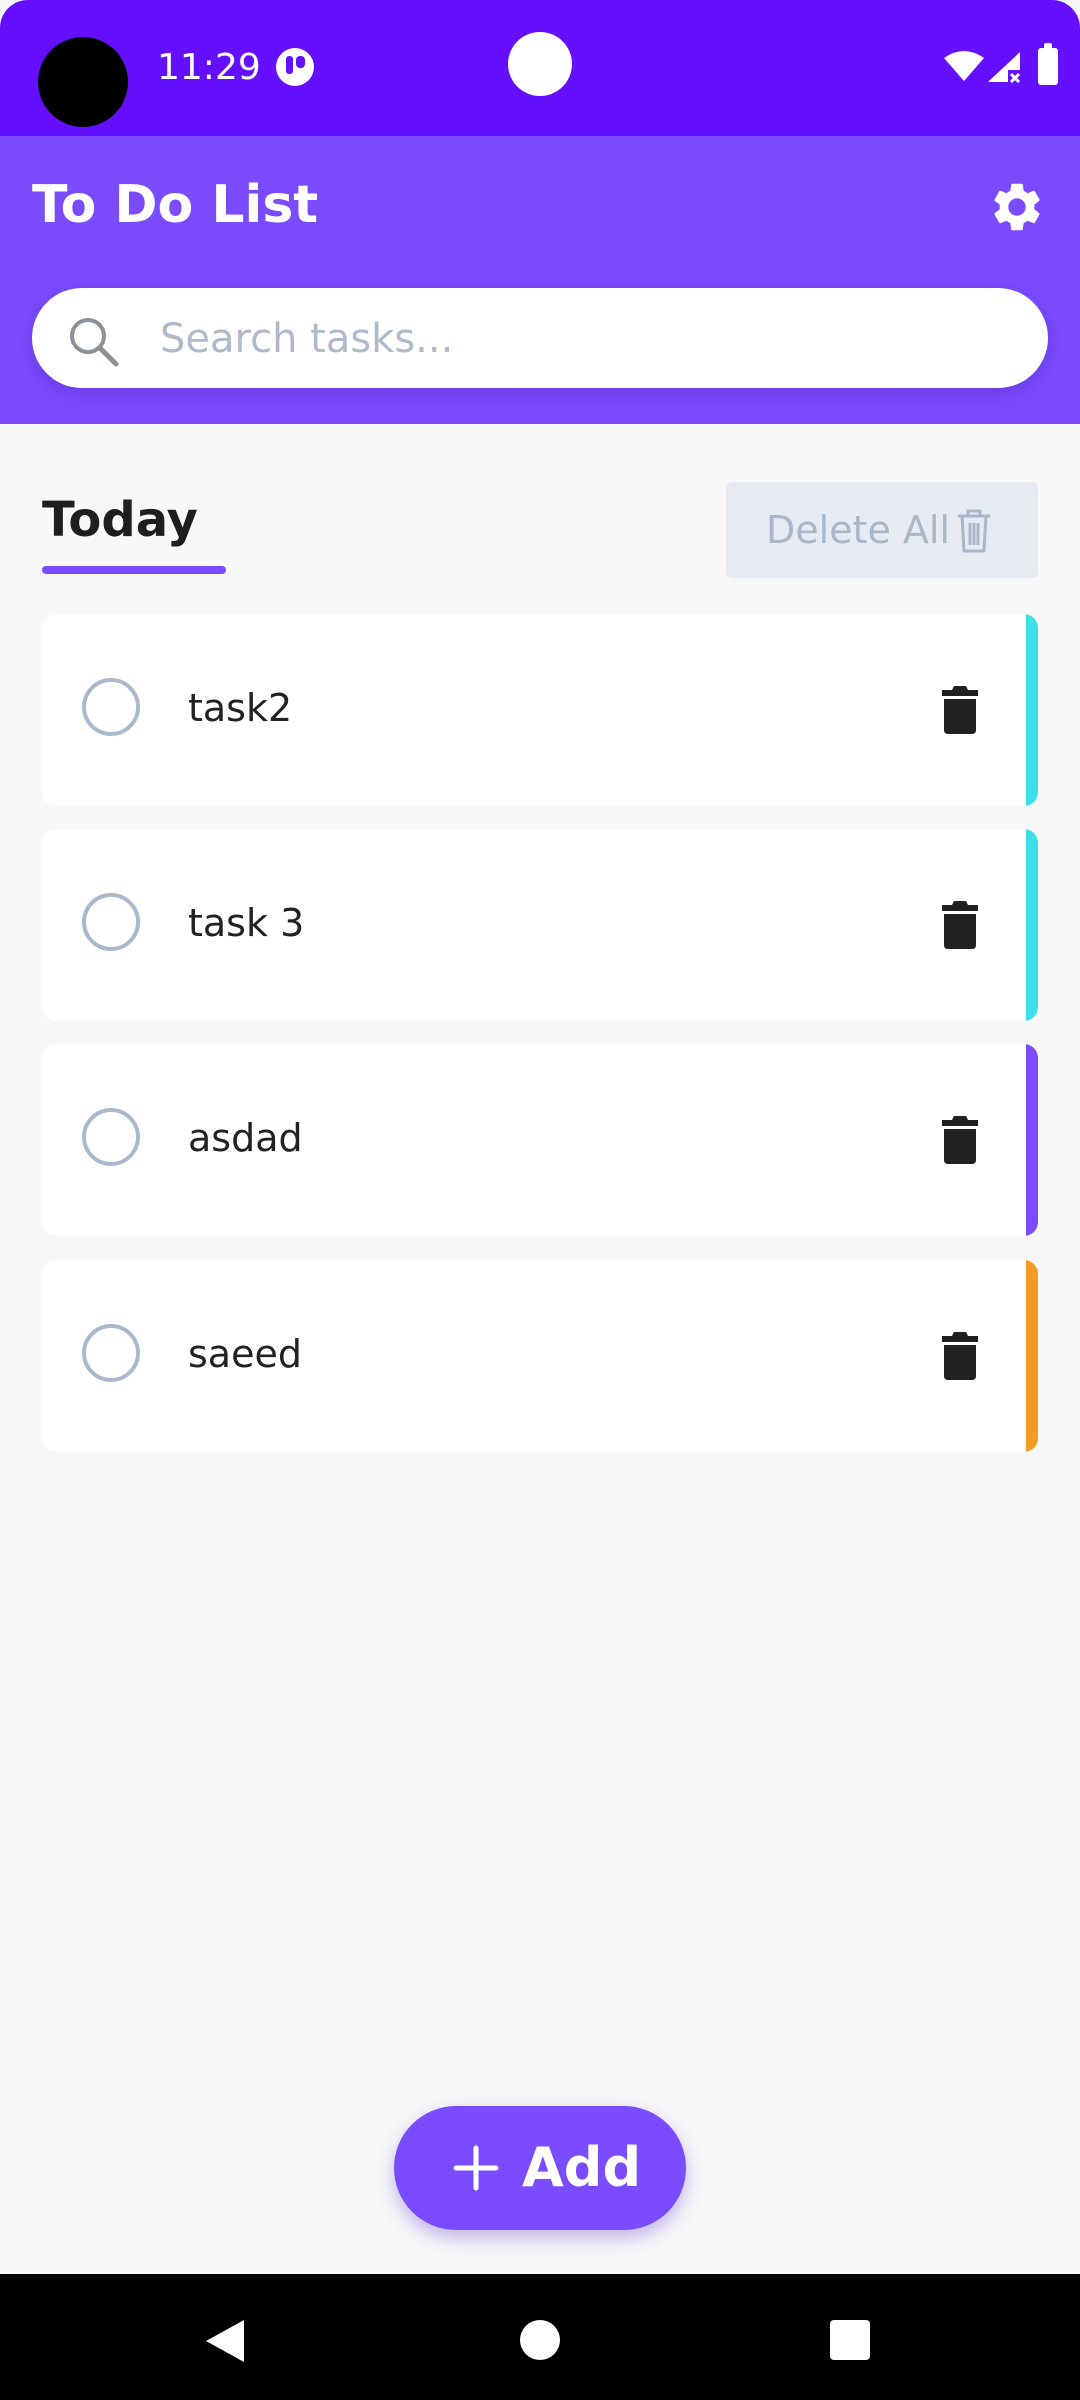  I want to click on status-time: 11:29, so click(209, 67).